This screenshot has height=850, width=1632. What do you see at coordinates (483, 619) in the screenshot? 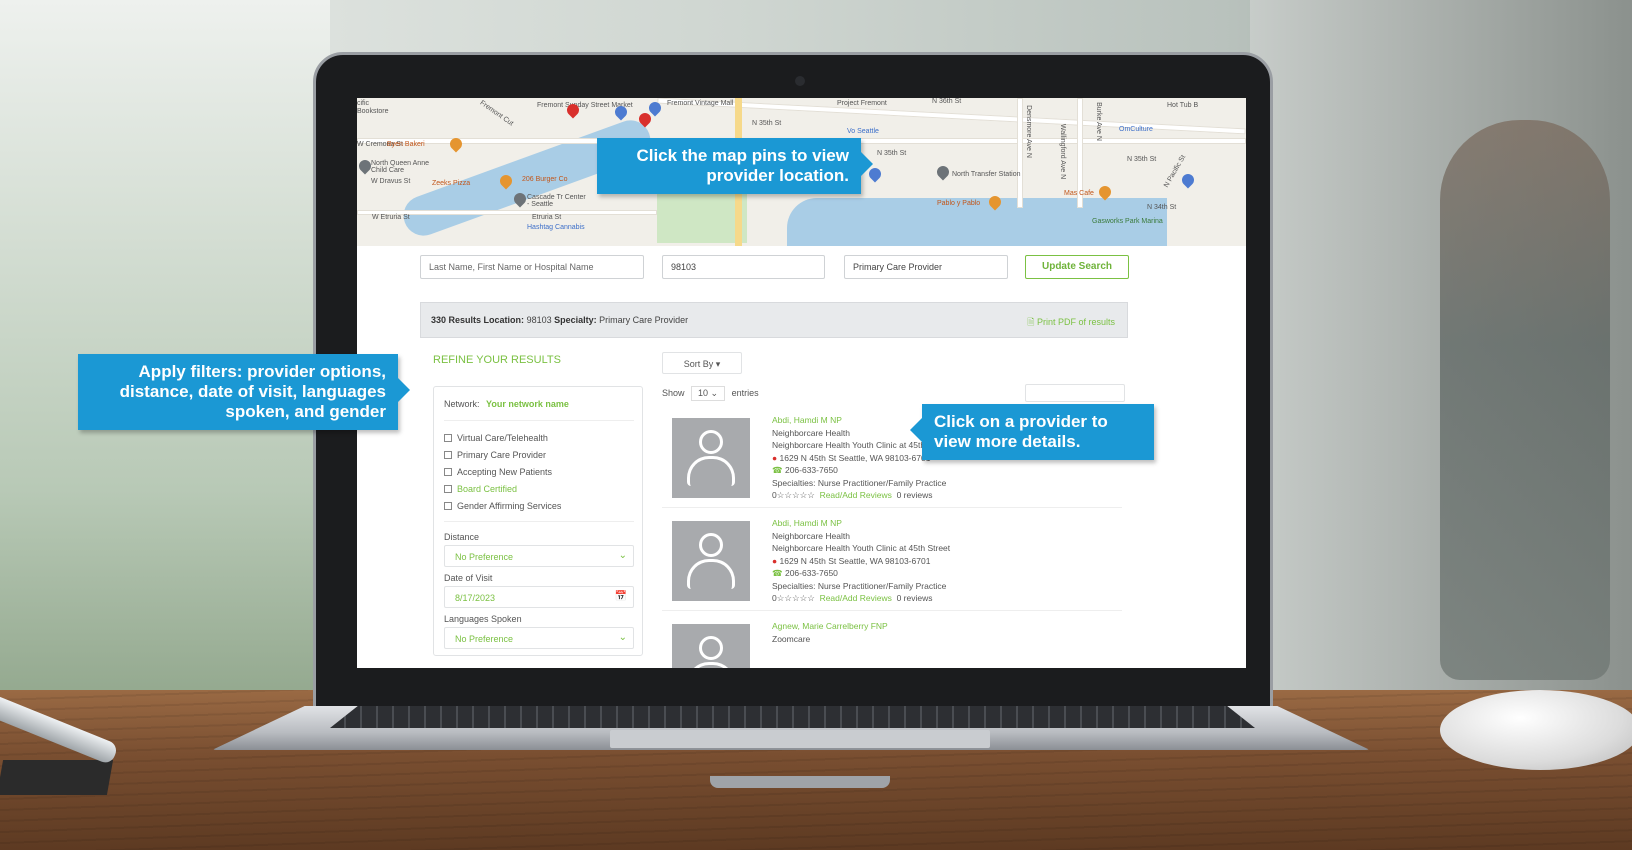
I see `languages-label: Languages Spoken` at bounding box center [483, 619].